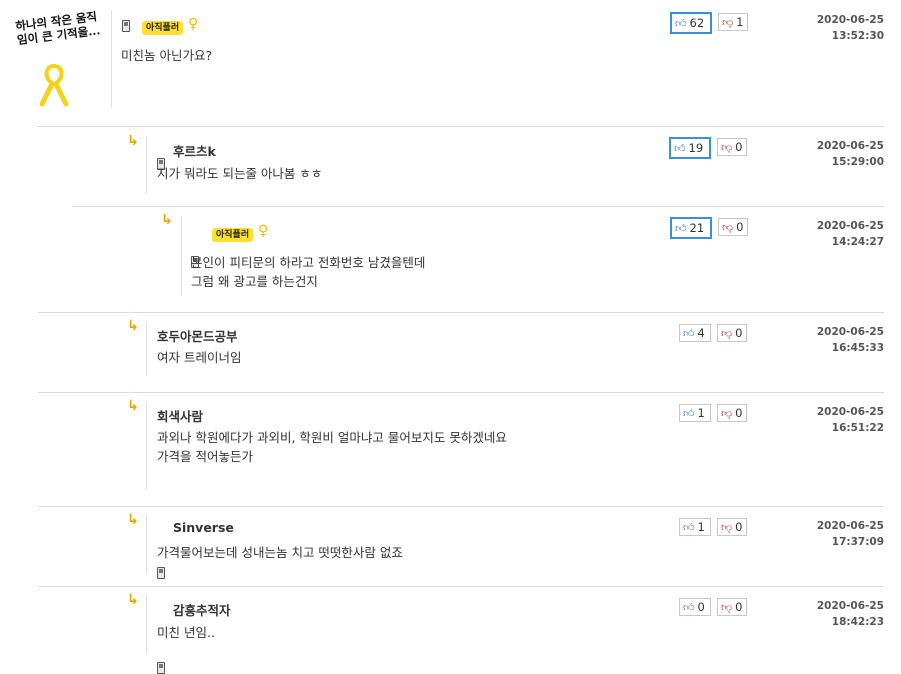  Describe the element at coordinates (849, 234) in the screenshot. I see `comment-timestamp: 2020-06-25 14:24:27` at that location.